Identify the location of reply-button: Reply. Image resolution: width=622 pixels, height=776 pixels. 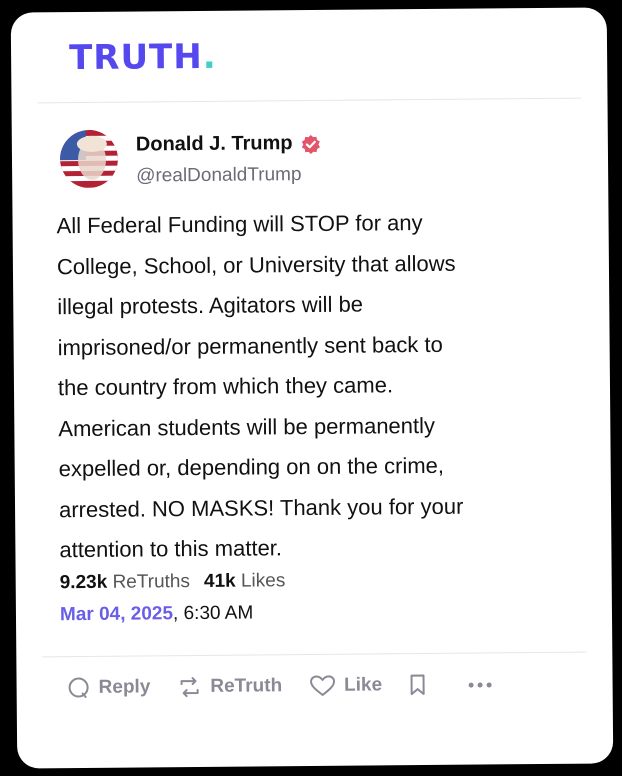
(109, 687).